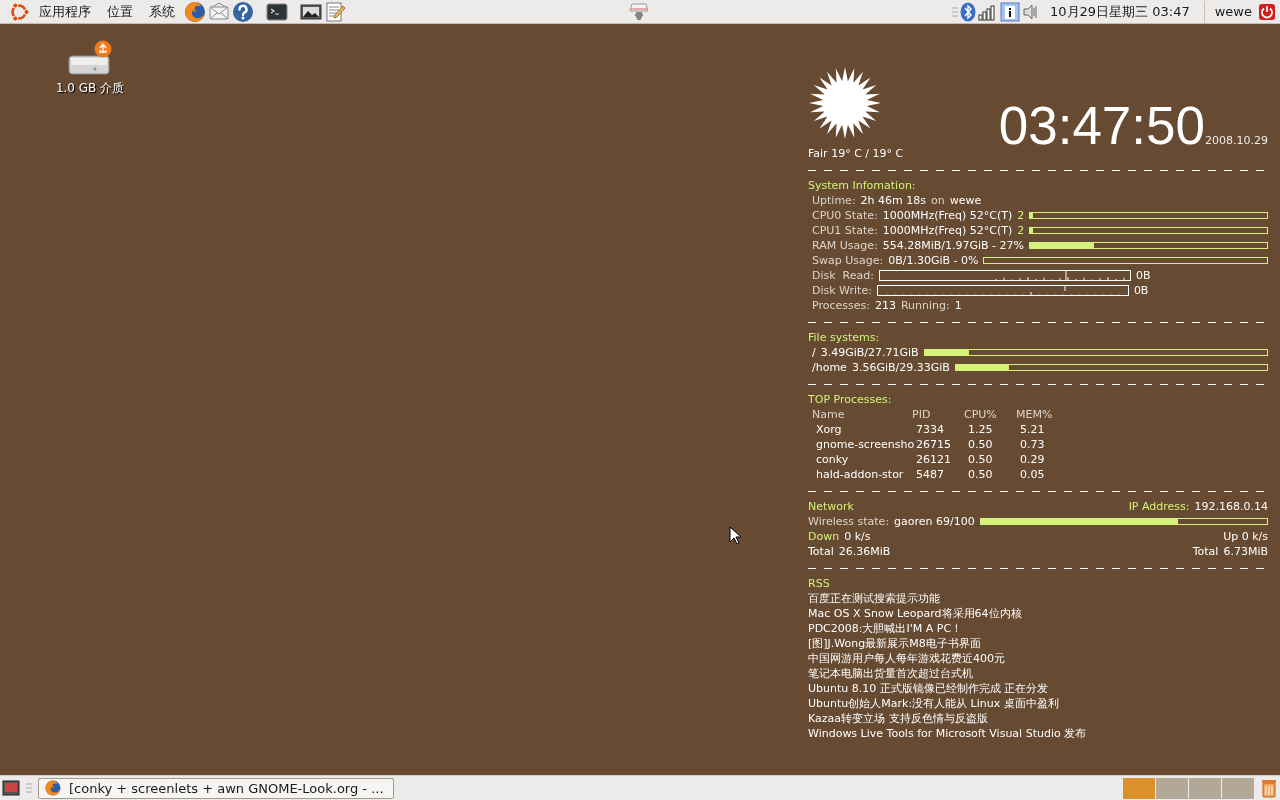 The height and width of the screenshot is (800, 1280). Describe the element at coordinates (162, 11) in the screenshot. I see `menu-item: 系统` at that location.